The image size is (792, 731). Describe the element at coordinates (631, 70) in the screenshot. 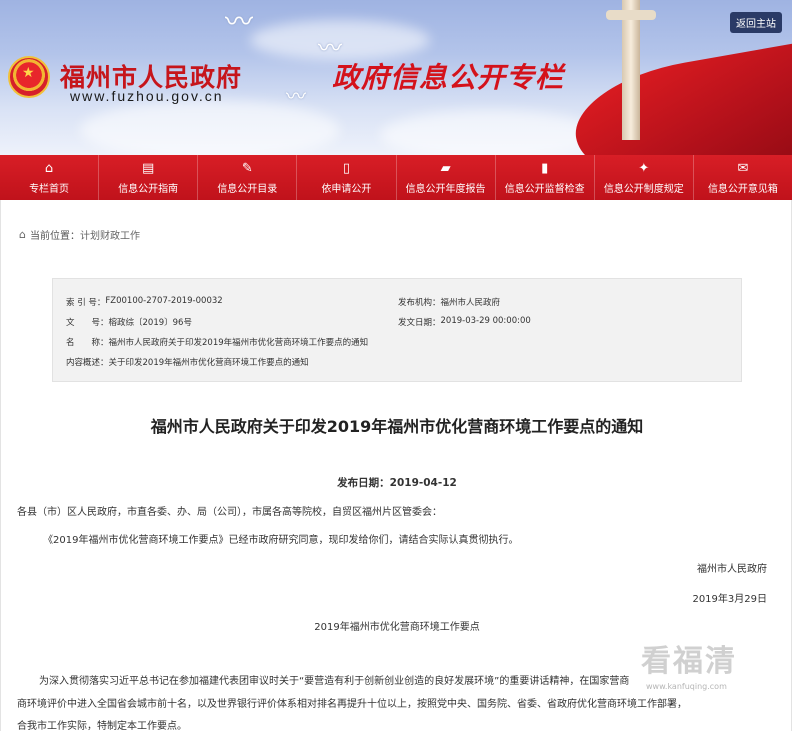

I see `huabiao-pillar-decoration` at that location.